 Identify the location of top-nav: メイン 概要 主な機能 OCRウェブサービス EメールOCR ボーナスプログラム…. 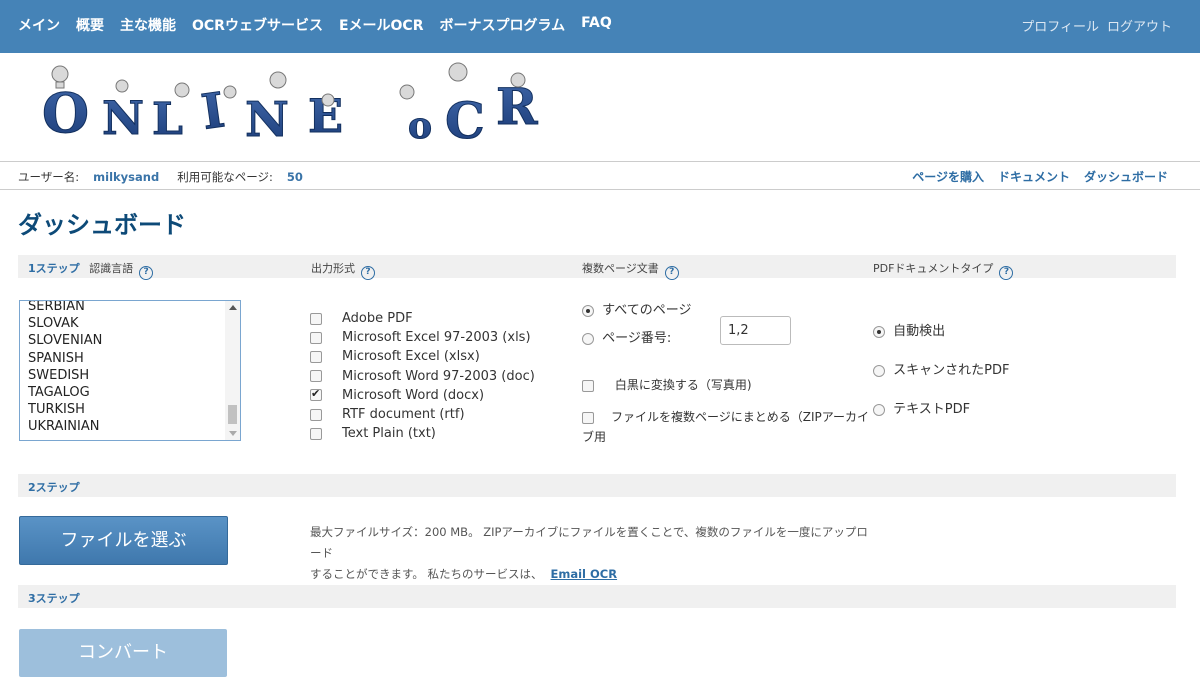
(600, 26).